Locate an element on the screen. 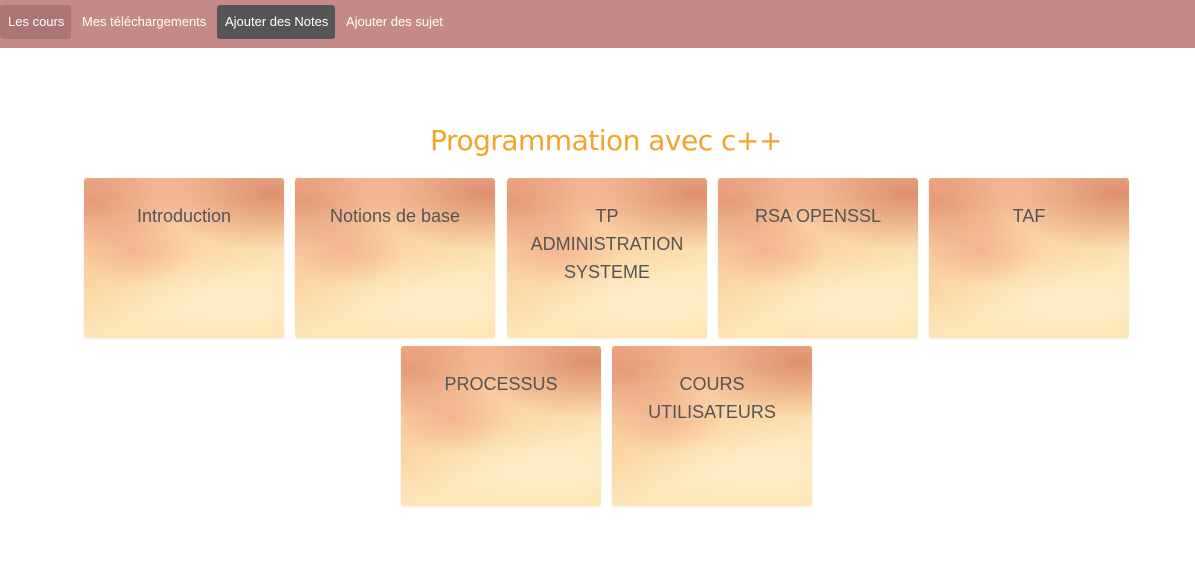 The image size is (1195, 584). nav-ajouter-des-notes: Ajouter des Notes is located at coordinates (276, 22).